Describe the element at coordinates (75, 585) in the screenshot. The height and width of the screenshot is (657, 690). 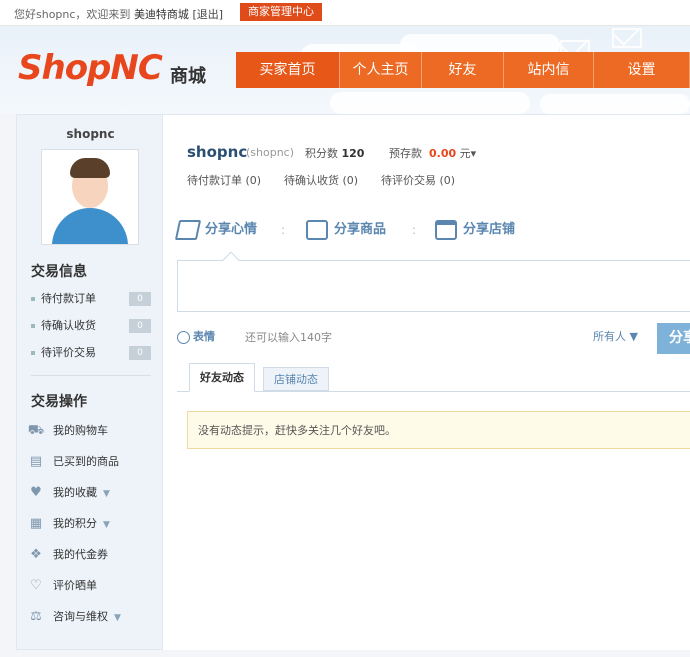
I see `sidebar-item-label: 评价晒单` at that location.